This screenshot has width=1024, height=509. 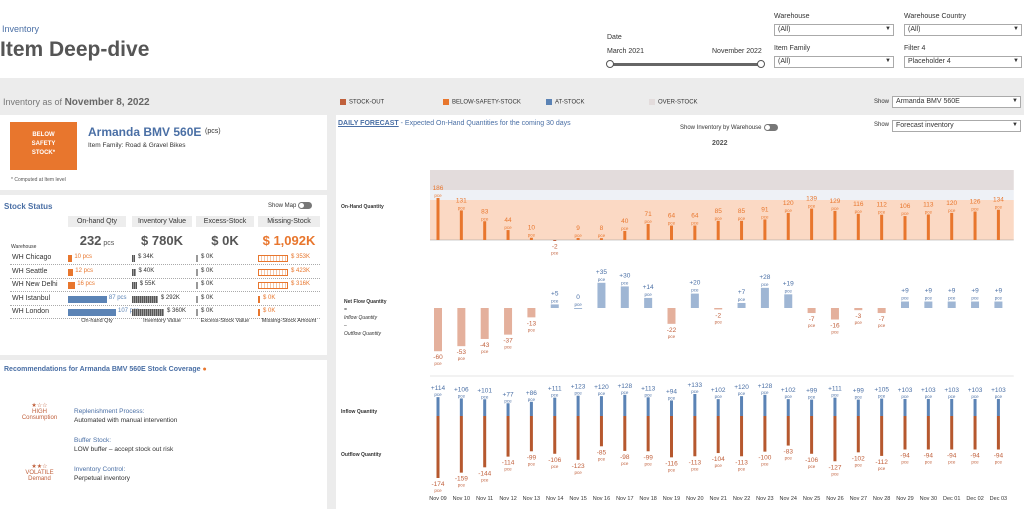 I want to click on warehouse-name: WH Chicago, so click(x=31, y=257).